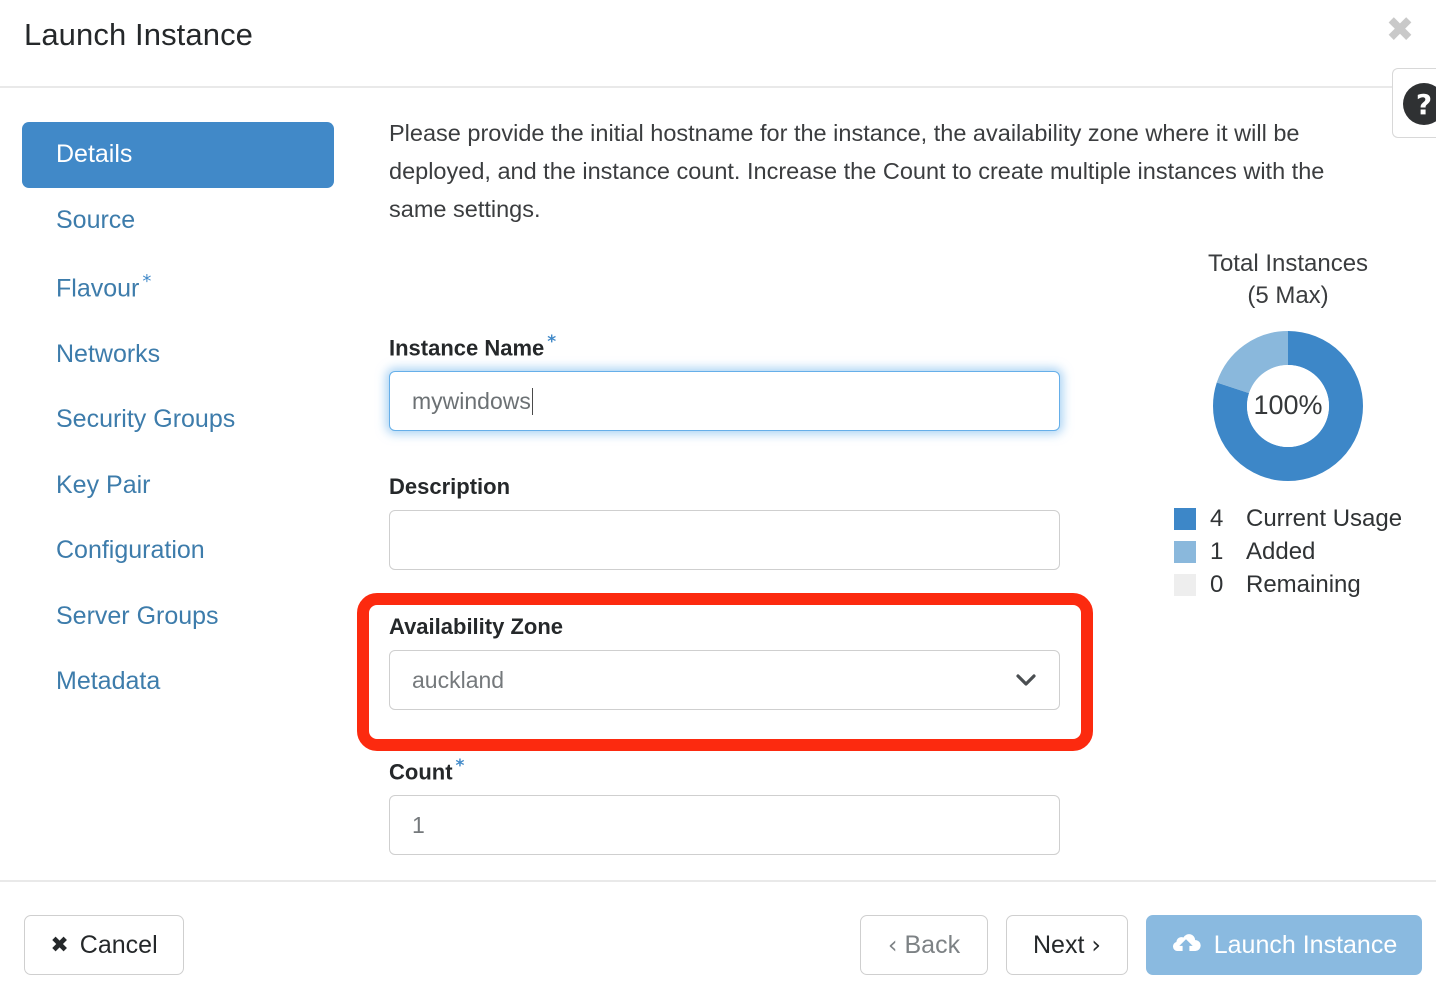 The width and height of the screenshot is (1436, 1006). I want to click on legend-swatch-remaining, so click(1185, 584).